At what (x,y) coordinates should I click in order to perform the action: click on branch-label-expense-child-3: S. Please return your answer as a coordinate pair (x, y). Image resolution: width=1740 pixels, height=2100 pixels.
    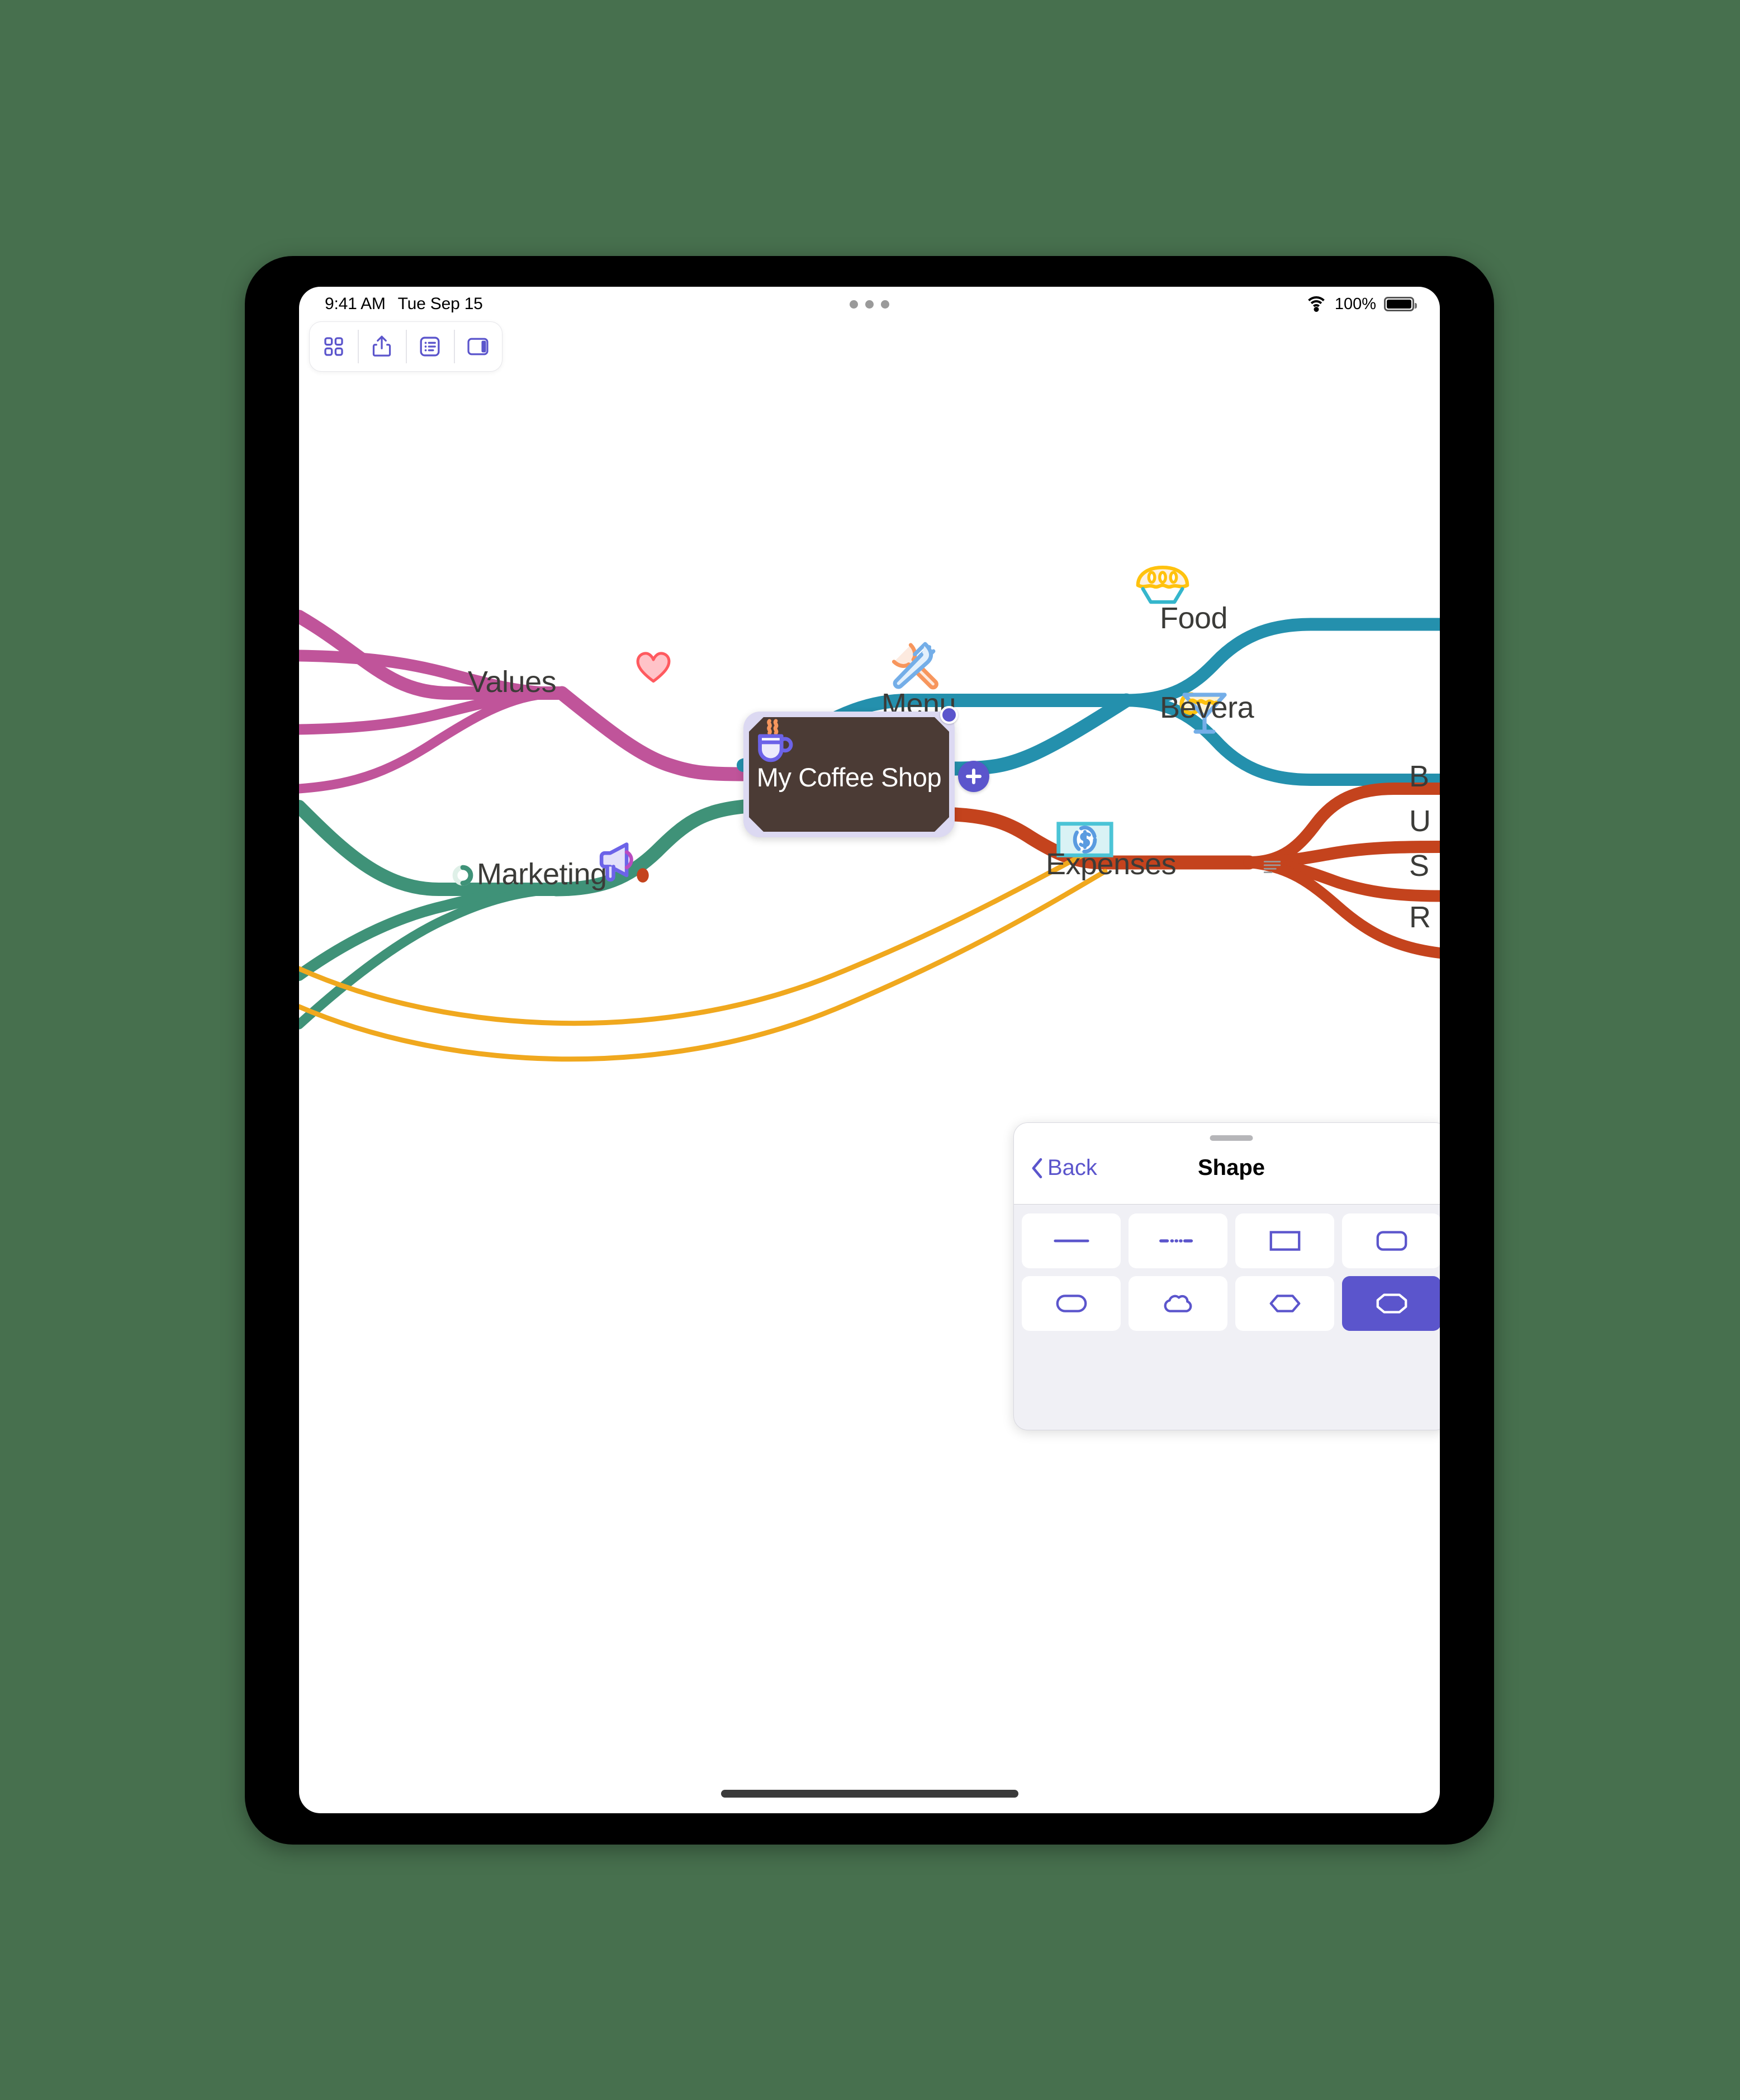
    Looking at the image, I should click on (1419, 865).